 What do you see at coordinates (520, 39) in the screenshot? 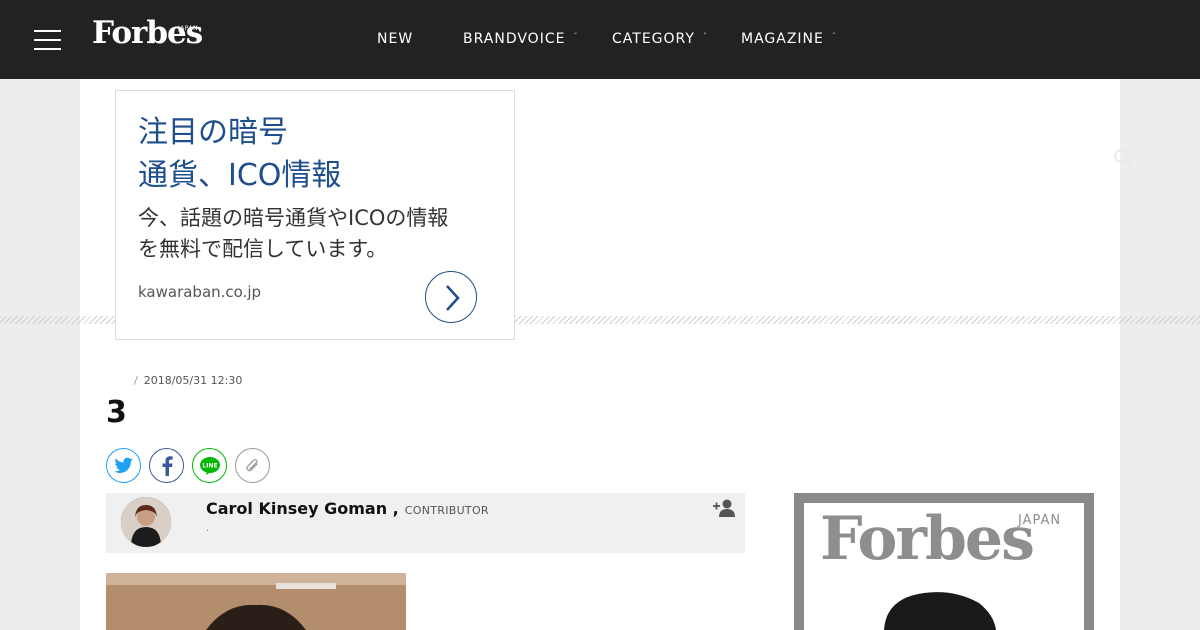
I see `nav-item-brandvoice: BRANDVOICE ˇ` at bounding box center [520, 39].